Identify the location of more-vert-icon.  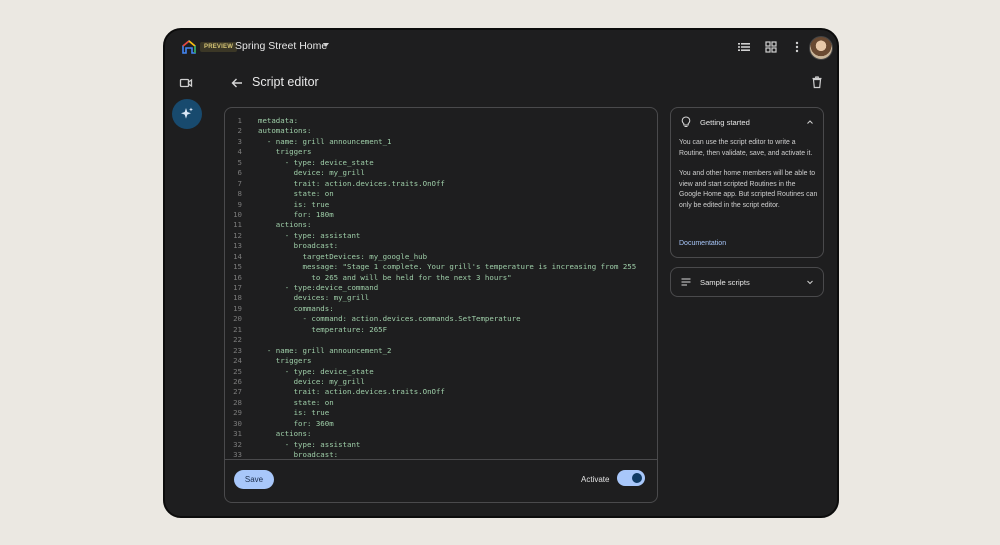
(797, 47).